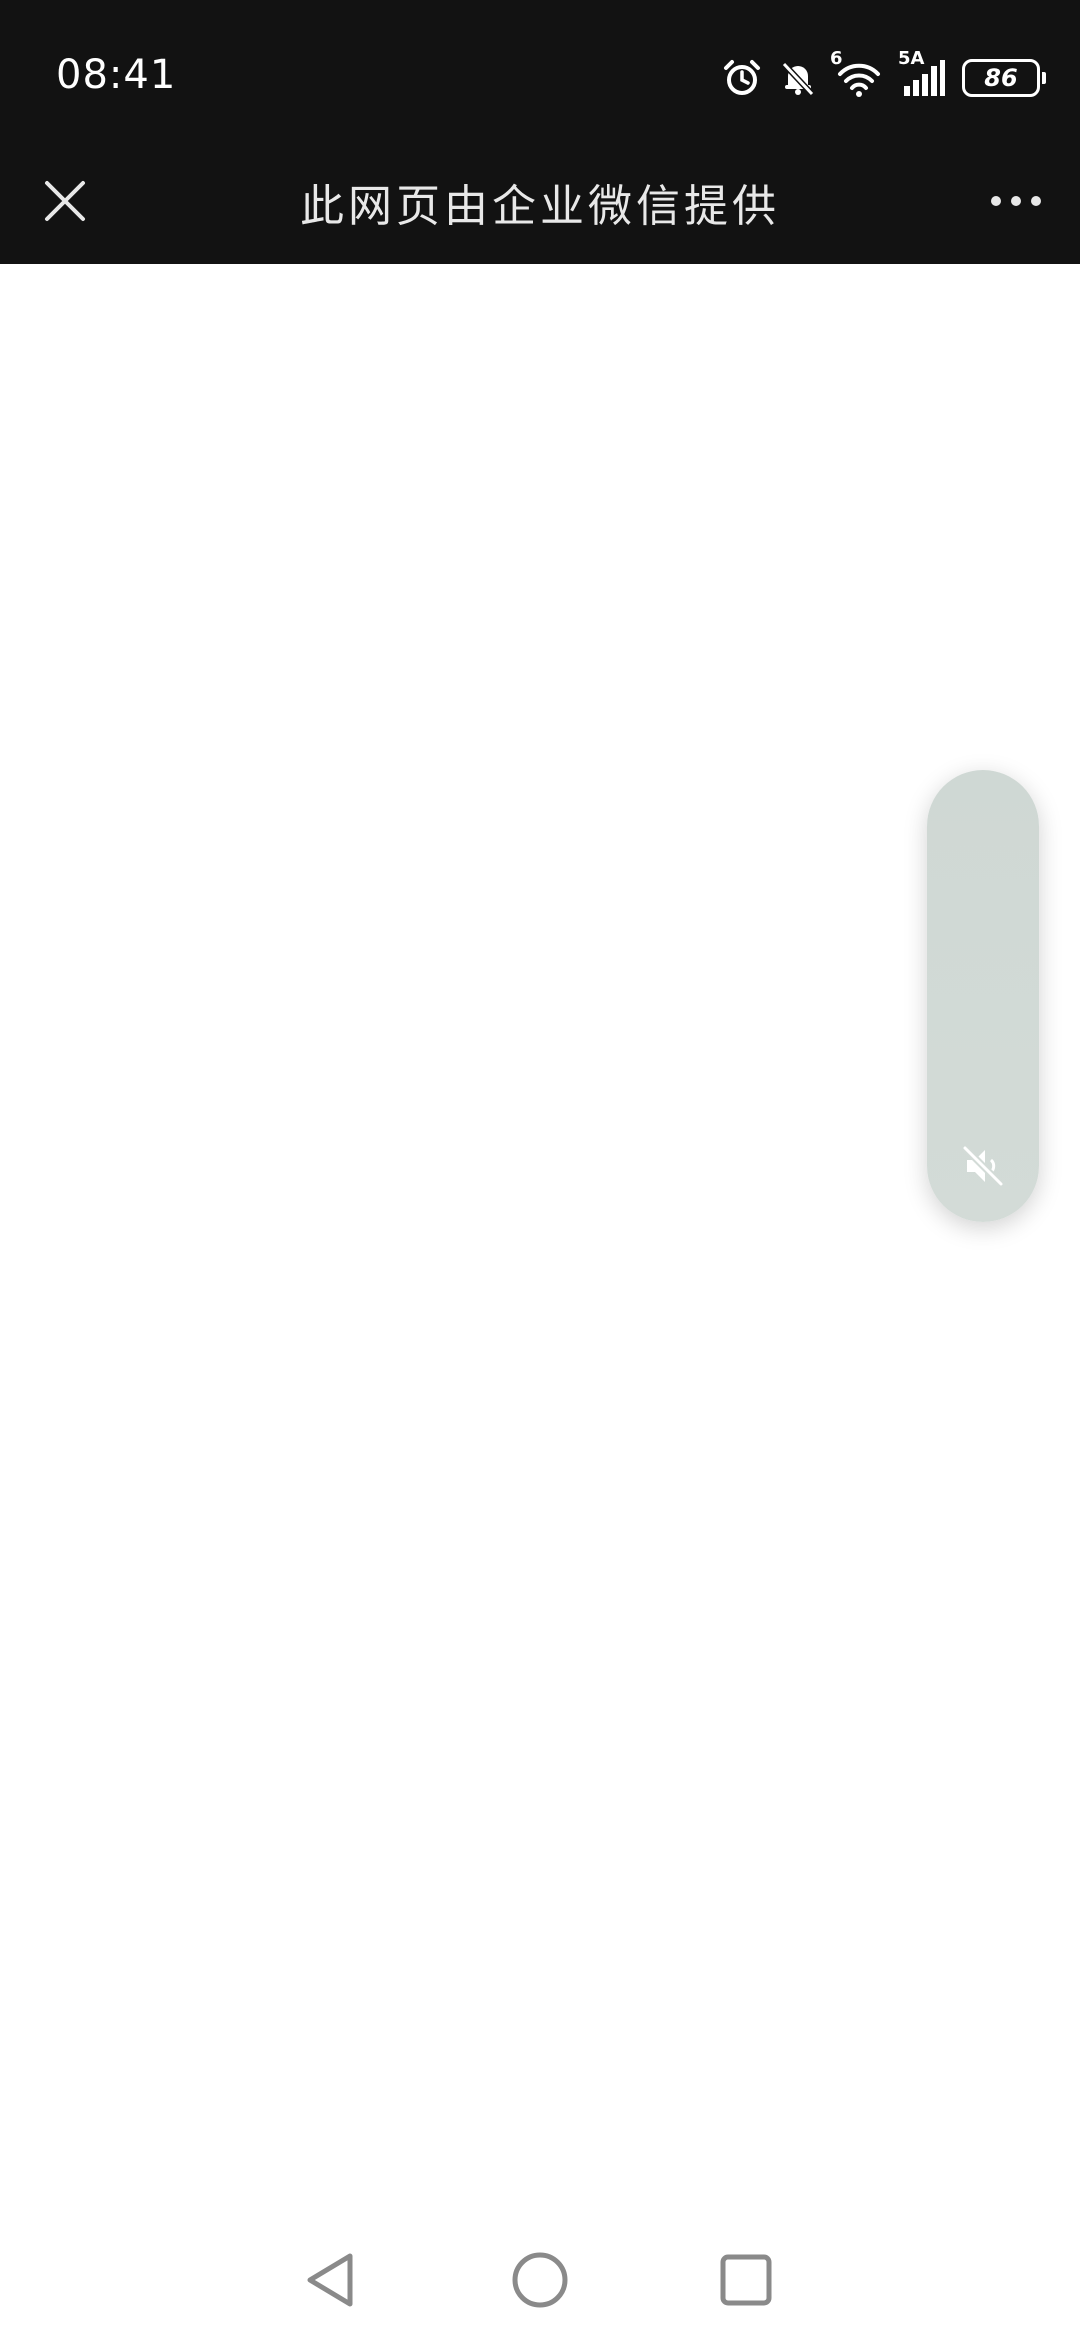 Image resolution: width=1080 pixels, height=2337 pixels. I want to click on nav-recent-button, so click(746, 2280).